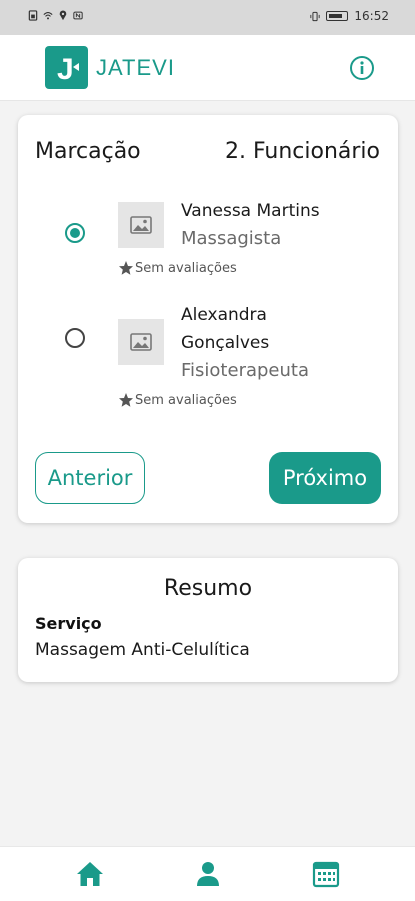 Image resolution: width=415 pixels, height=901 pixels. Describe the element at coordinates (302, 151) in the screenshot. I see `step-label: 2. Funcionário` at that location.